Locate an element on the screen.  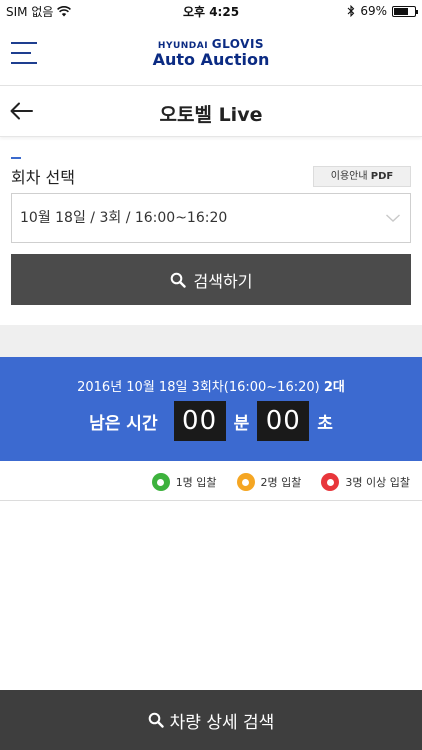
app-header: HYUNDAI GLOVIS Auto Auction is located at coordinates (211, 54).